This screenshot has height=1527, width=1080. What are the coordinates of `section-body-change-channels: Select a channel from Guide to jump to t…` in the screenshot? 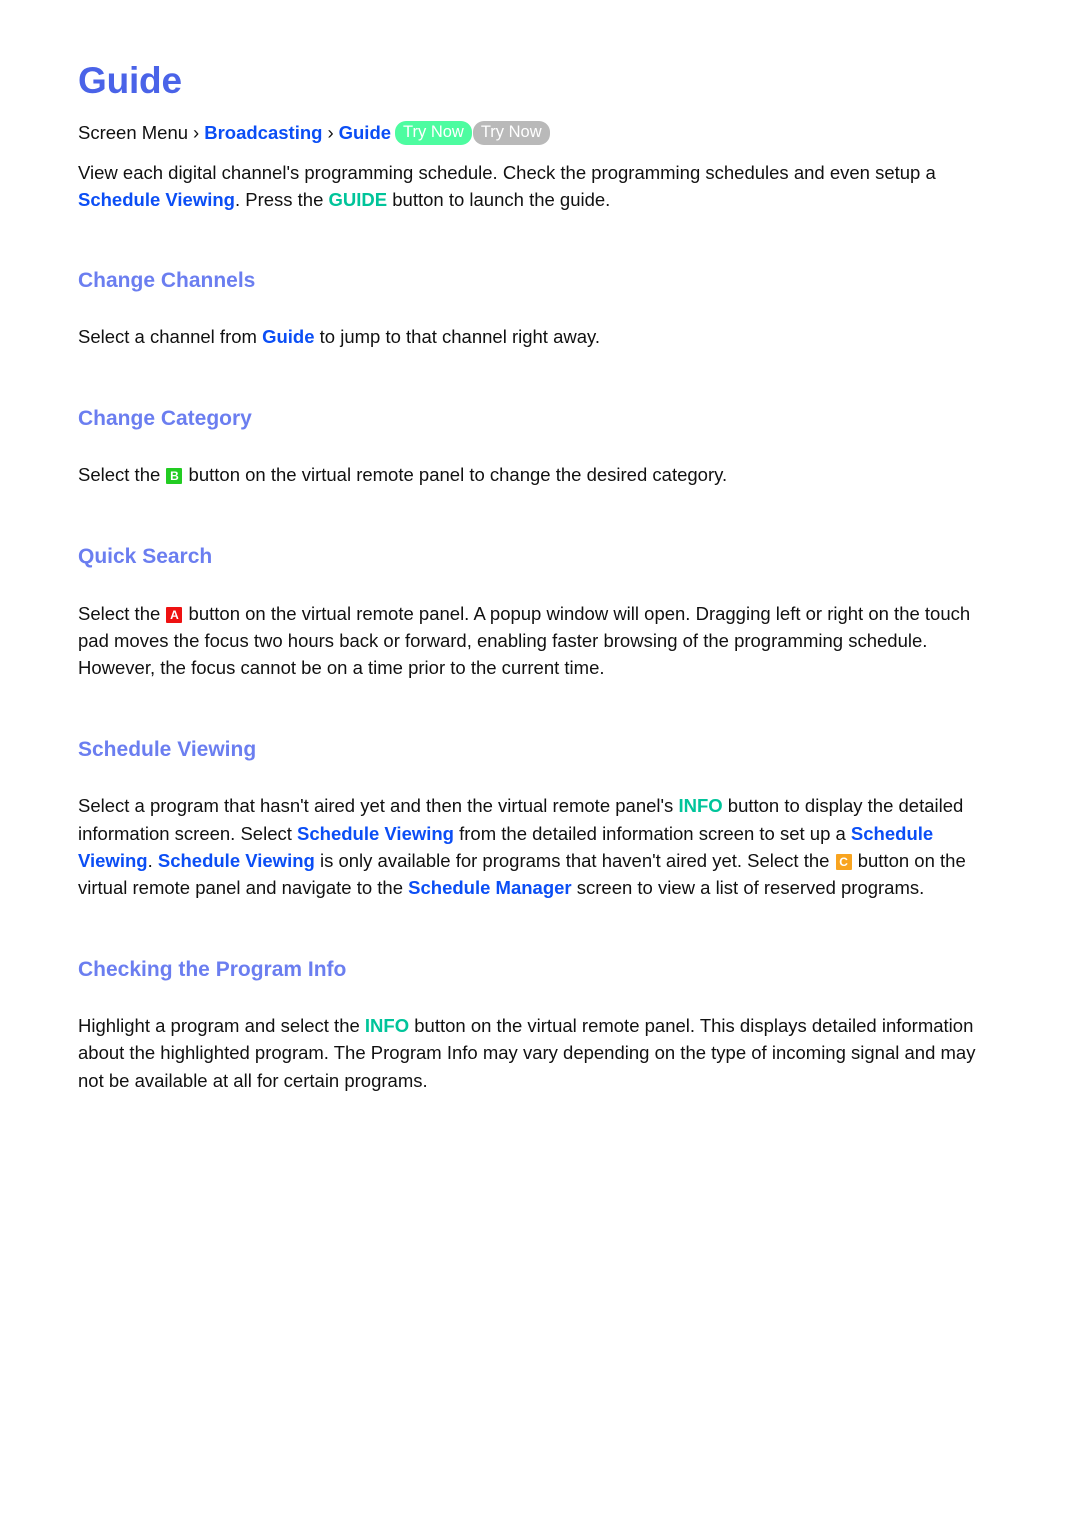 It's located at (536, 336).